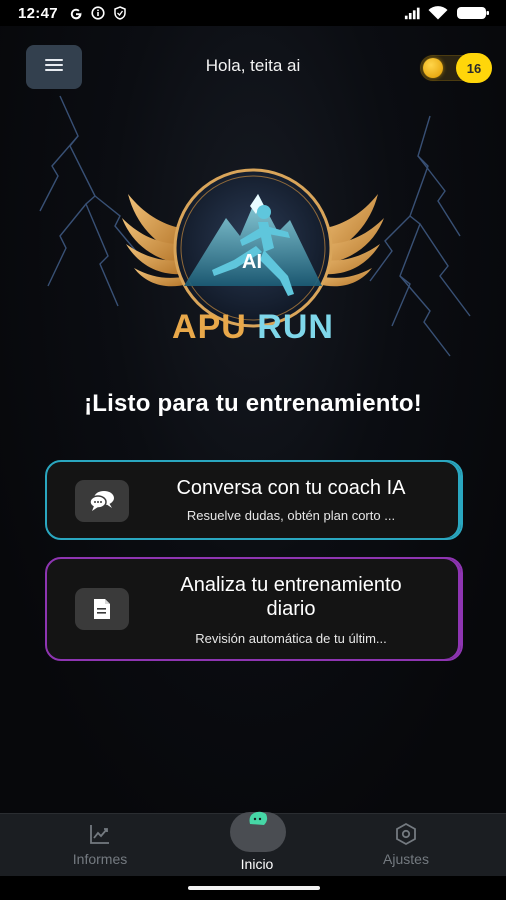  I want to click on bottom-navigation: Informes Inicio Ajustes, so click(253, 844).